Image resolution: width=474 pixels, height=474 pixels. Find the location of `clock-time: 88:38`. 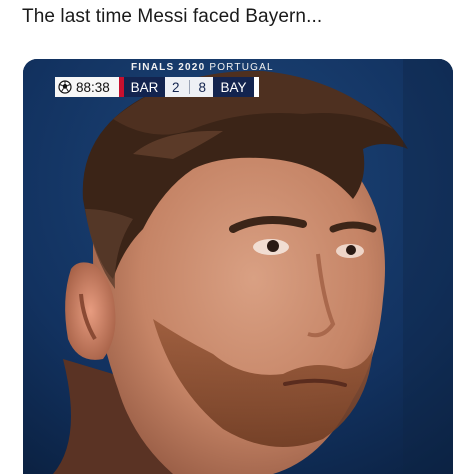

clock-time: 88:38 is located at coordinates (93, 87).